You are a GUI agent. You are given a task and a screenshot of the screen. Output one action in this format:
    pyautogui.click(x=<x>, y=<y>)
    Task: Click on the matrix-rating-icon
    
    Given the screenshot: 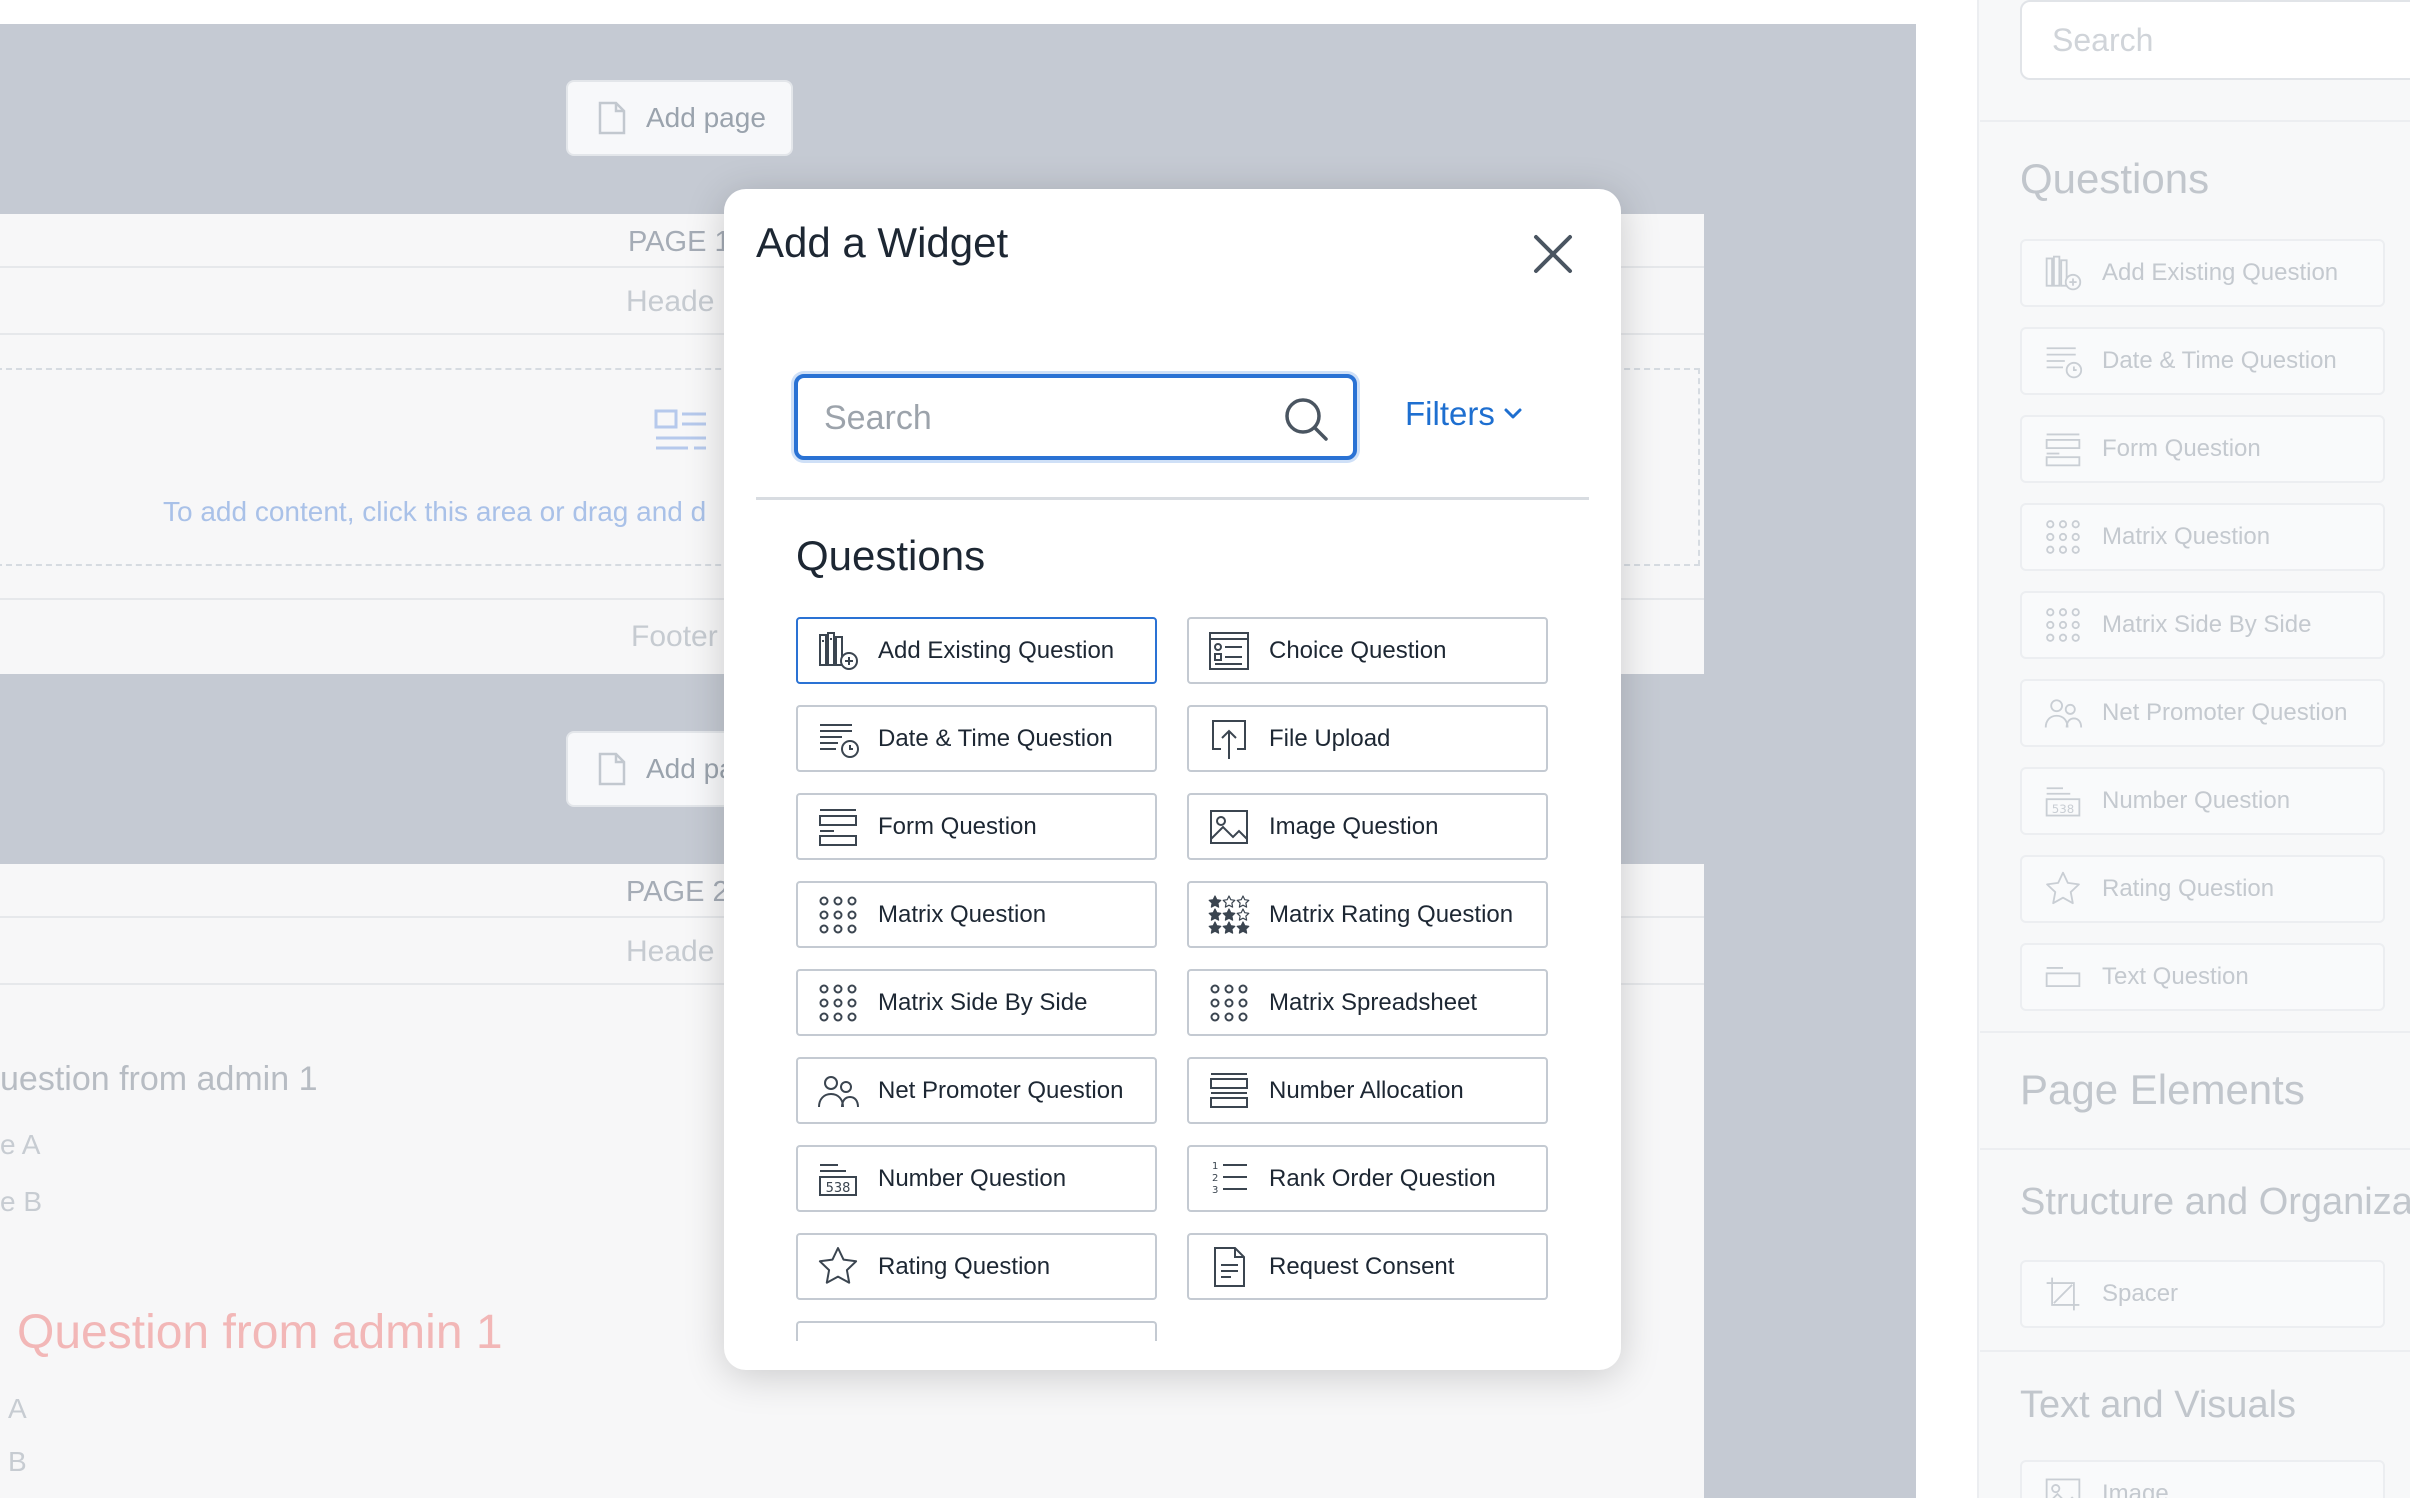 What is the action you would take?
    pyautogui.click(x=1229, y=915)
    